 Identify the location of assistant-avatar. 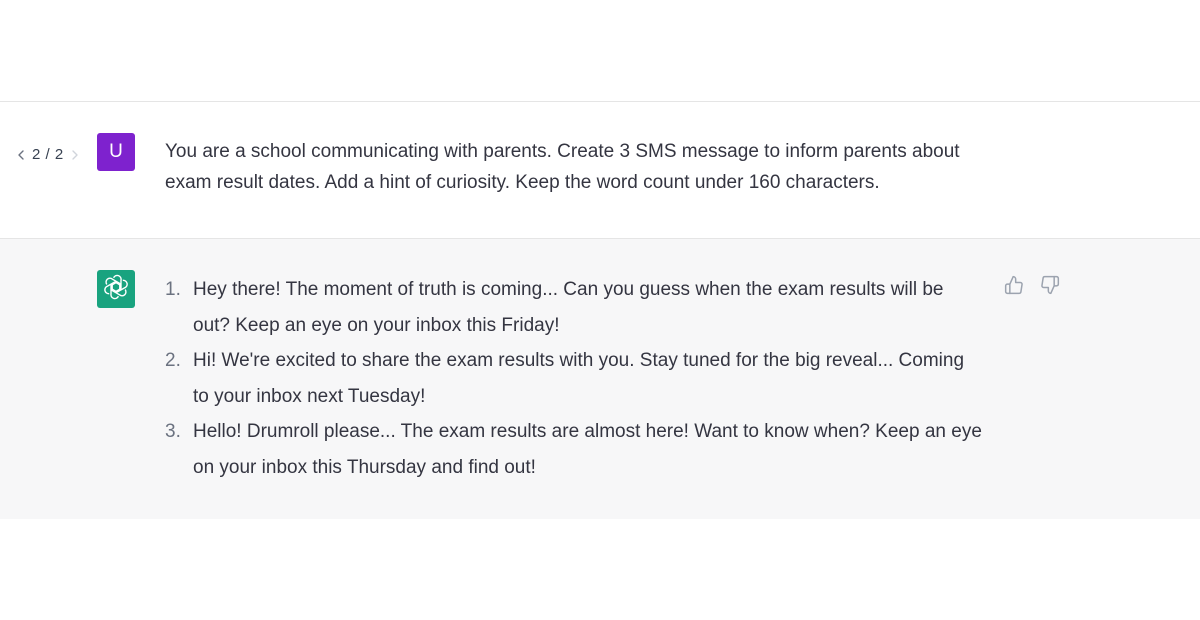
(116, 289).